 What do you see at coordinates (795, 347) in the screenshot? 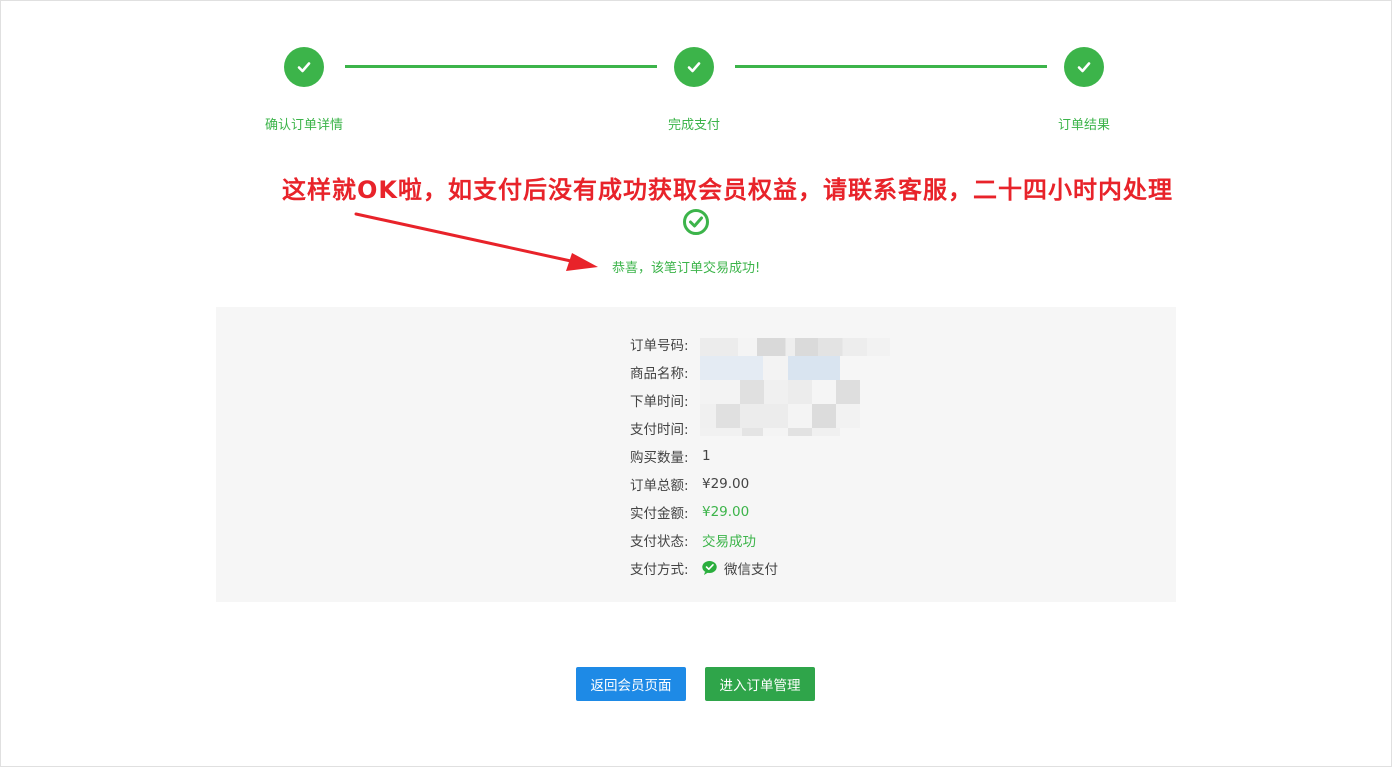
I see `redacted-order-number` at bounding box center [795, 347].